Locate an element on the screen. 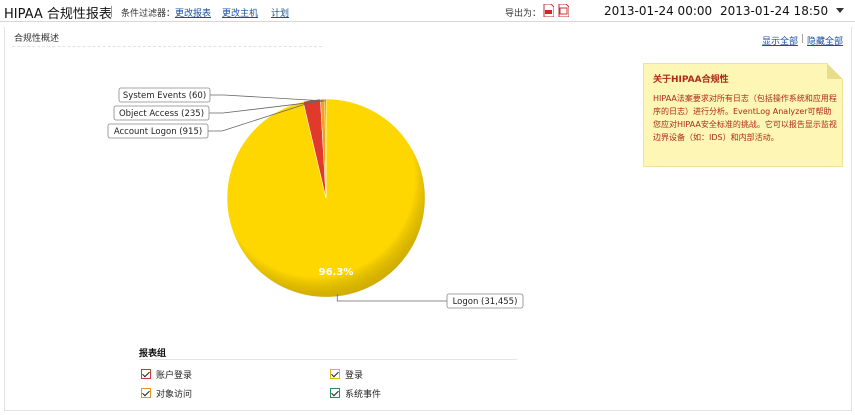  slice-label-logon: Logon (31,455) is located at coordinates (485, 302).